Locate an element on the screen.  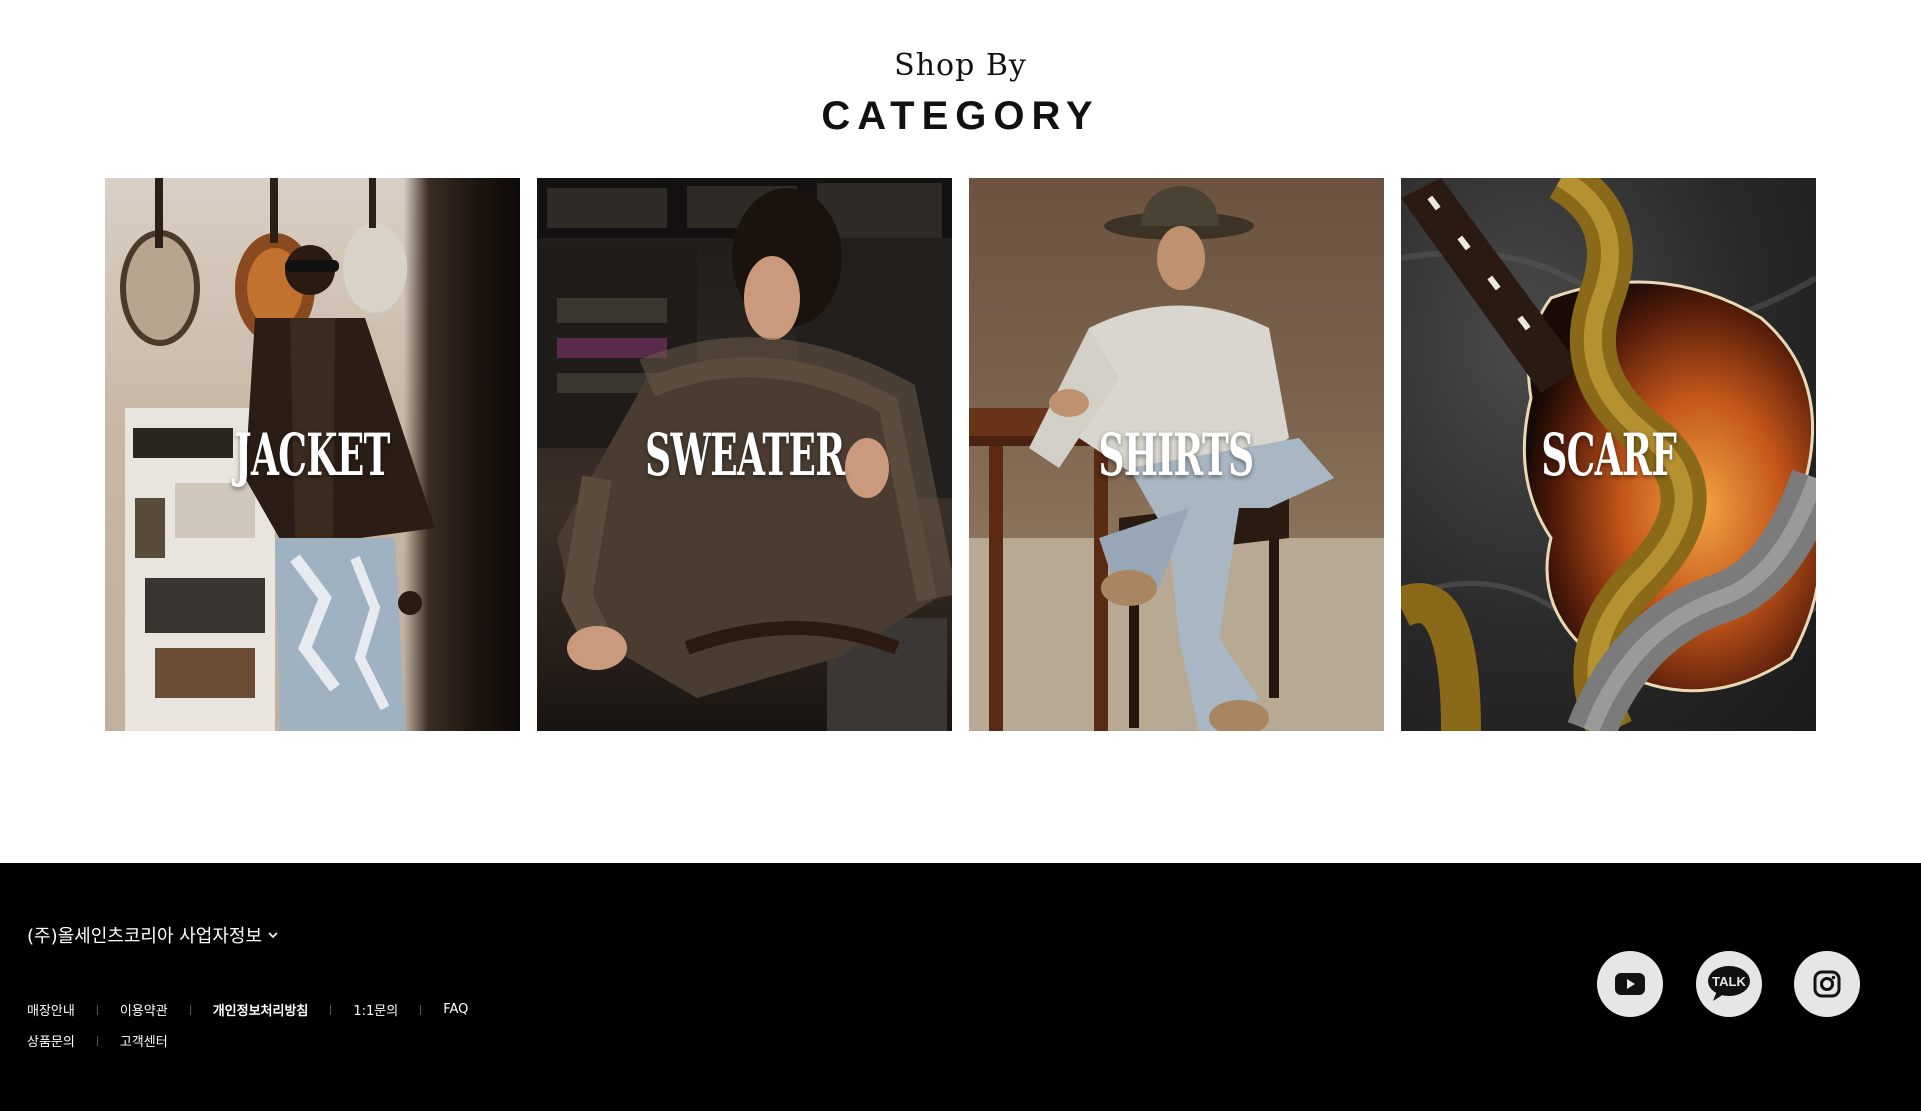
category-title: CATEGORY is located at coordinates (960, 116).